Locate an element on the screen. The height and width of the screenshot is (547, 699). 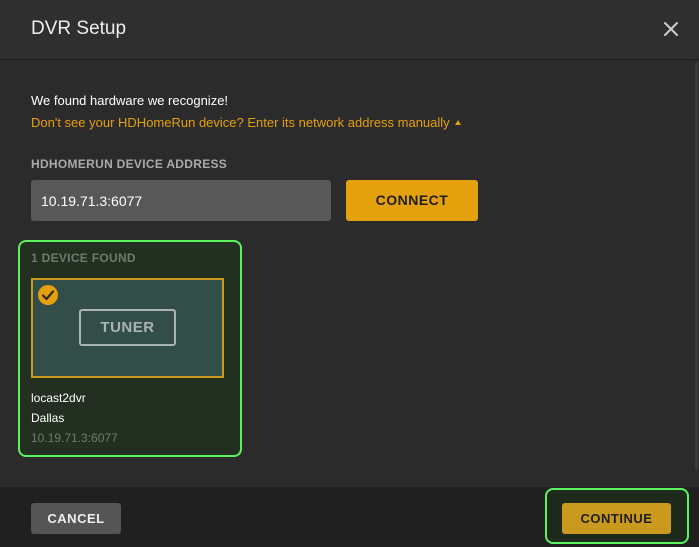
device-location: Dallas is located at coordinates (48, 418).